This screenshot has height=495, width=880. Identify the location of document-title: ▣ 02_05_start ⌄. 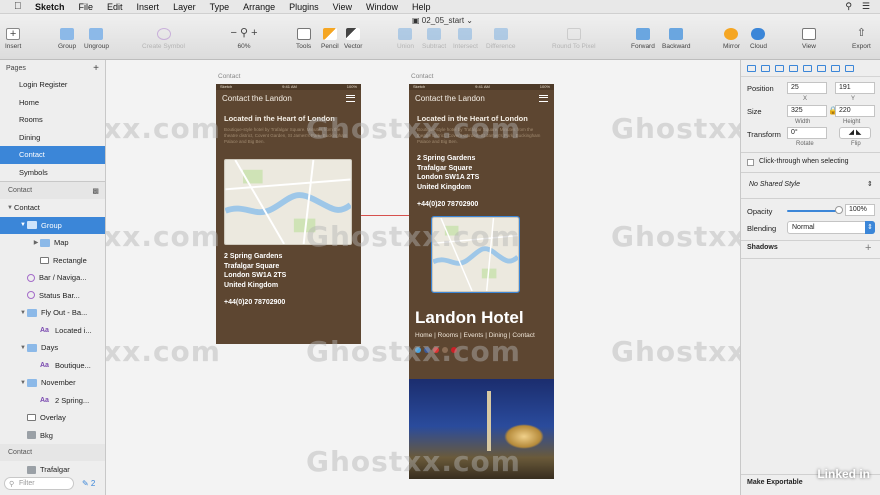
(442, 20).